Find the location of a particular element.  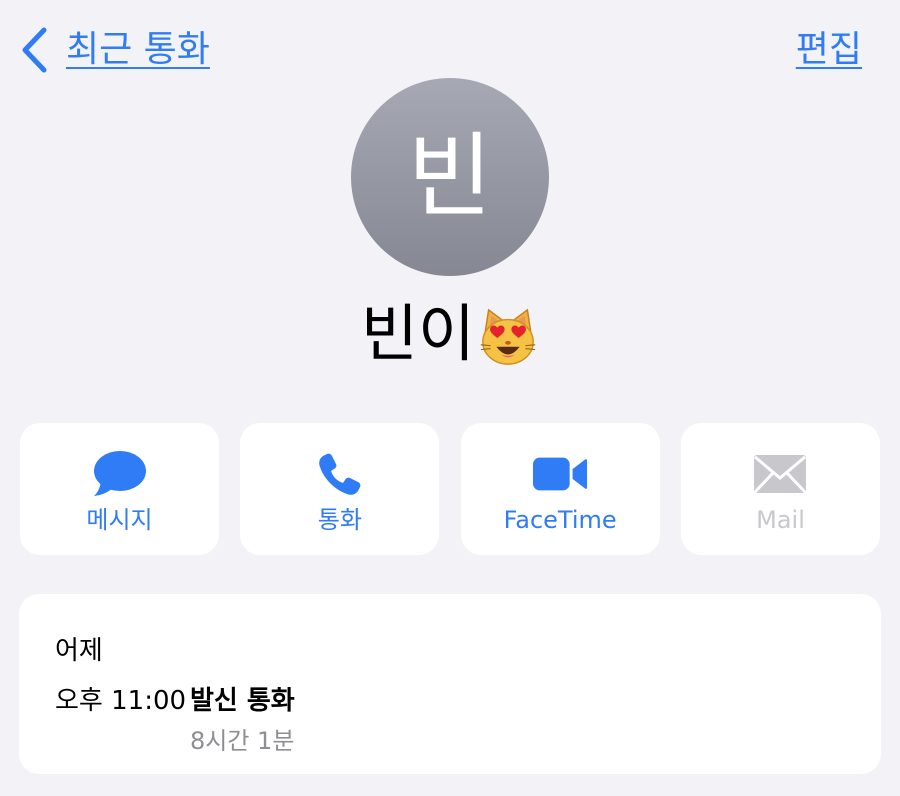

contact-name-row: 빈이 is located at coordinates (450, 334).